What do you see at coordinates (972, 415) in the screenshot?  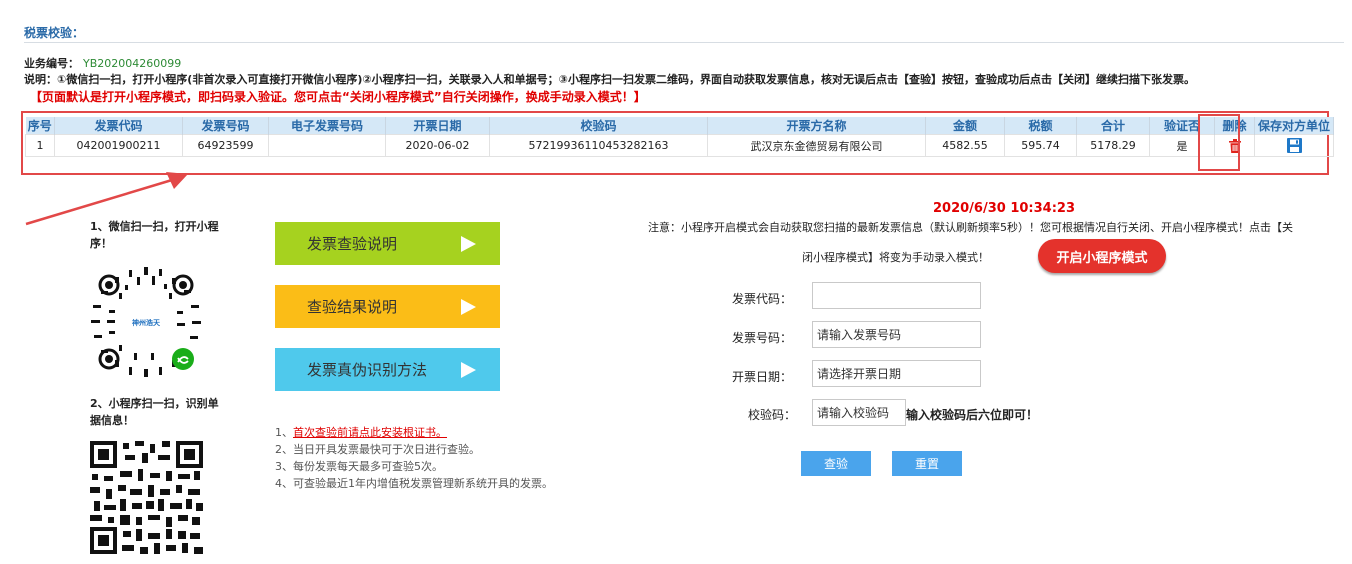 I see `check-code-hint: 输入校验码后六位即可！` at bounding box center [972, 415].